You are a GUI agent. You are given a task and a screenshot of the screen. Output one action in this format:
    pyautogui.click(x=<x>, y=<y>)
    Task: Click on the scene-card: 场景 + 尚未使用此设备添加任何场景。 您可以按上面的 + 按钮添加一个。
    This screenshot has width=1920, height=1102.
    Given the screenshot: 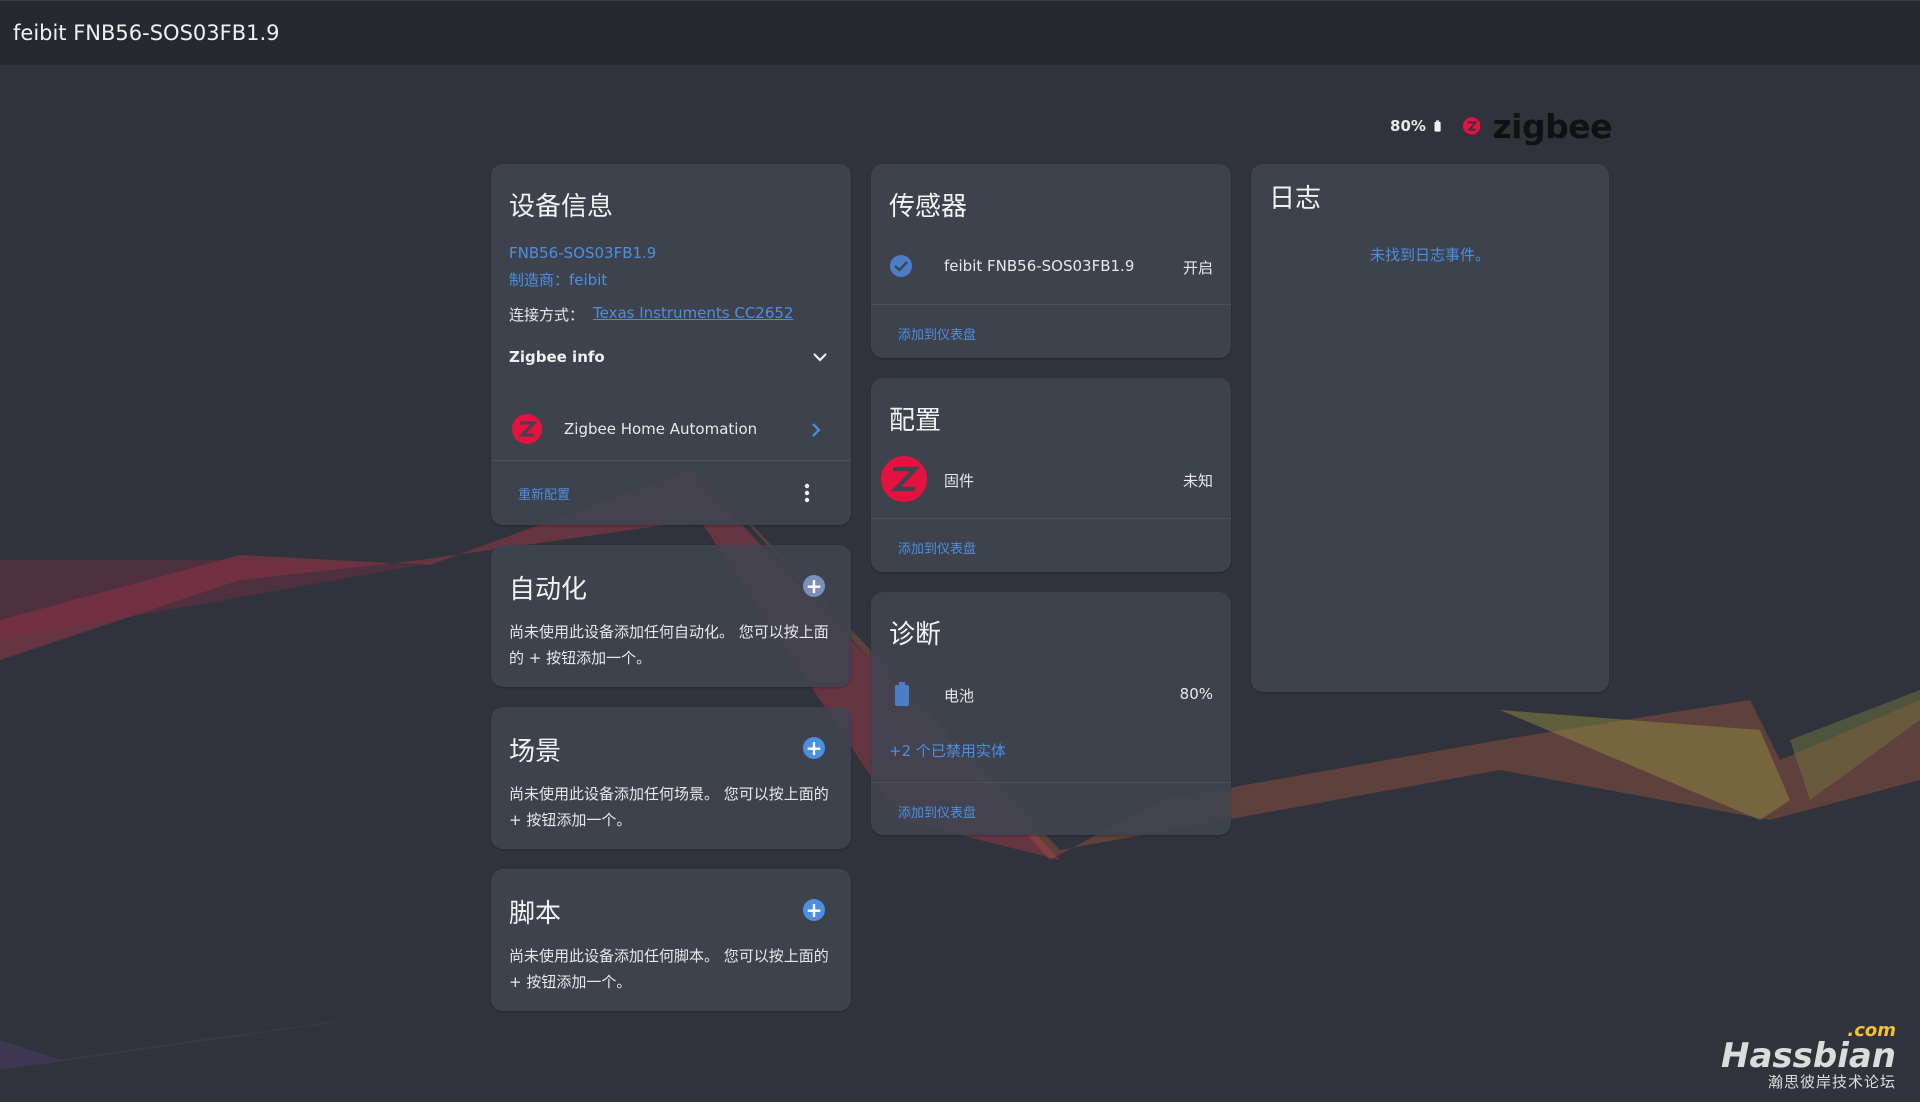 What is the action you would take?
    pyautogui.click(x=671, y=778)
    